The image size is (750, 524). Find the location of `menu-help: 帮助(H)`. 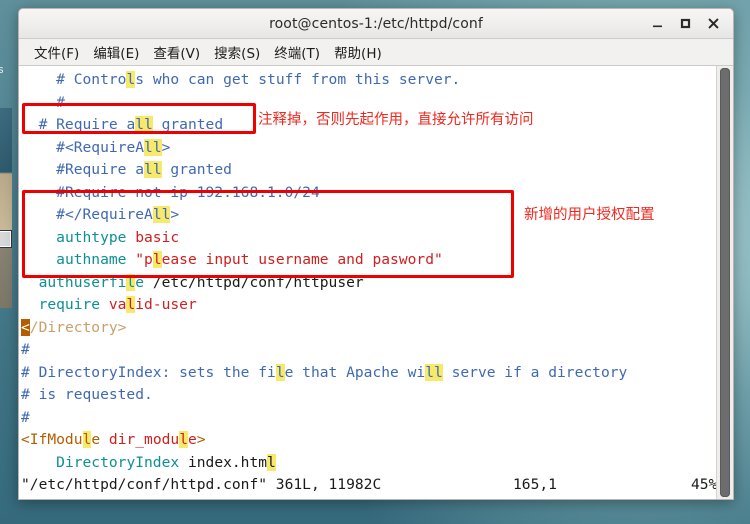

menu-help: 帮助(H) is located at coordinates (358, 52).